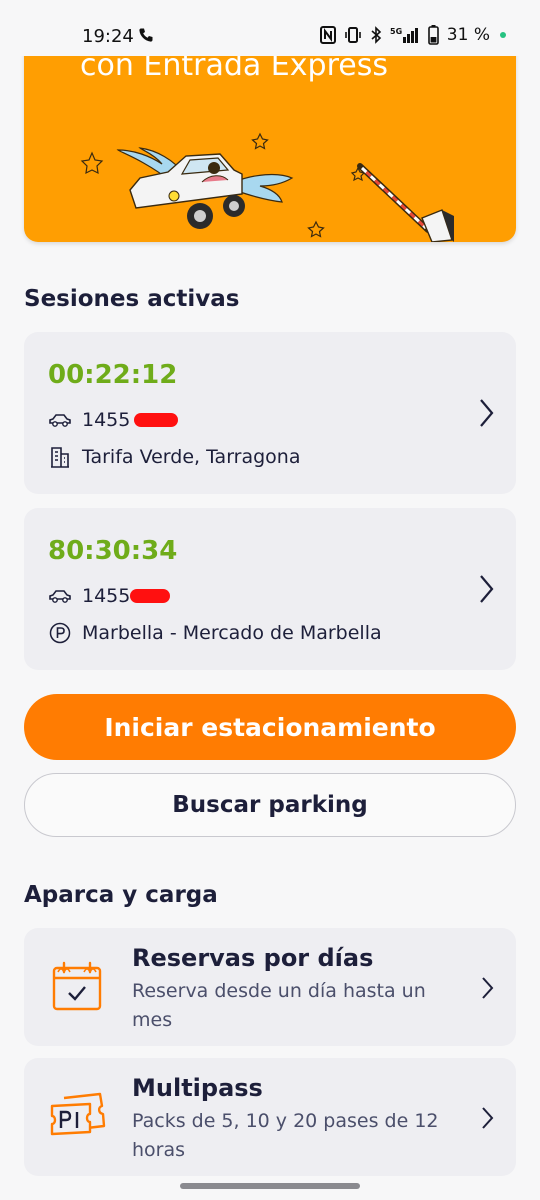  I want to click on battery-icon, so click(433, 35).